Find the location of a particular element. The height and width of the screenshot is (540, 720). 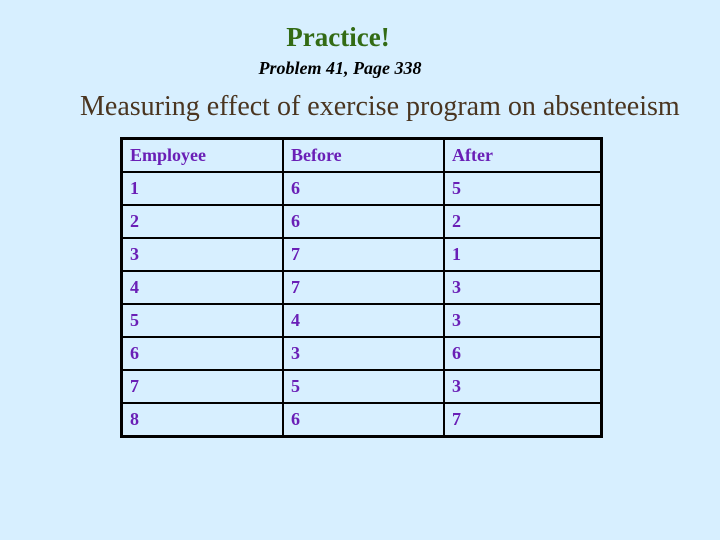

table-row: 543 is located at coordinates (361, 320).